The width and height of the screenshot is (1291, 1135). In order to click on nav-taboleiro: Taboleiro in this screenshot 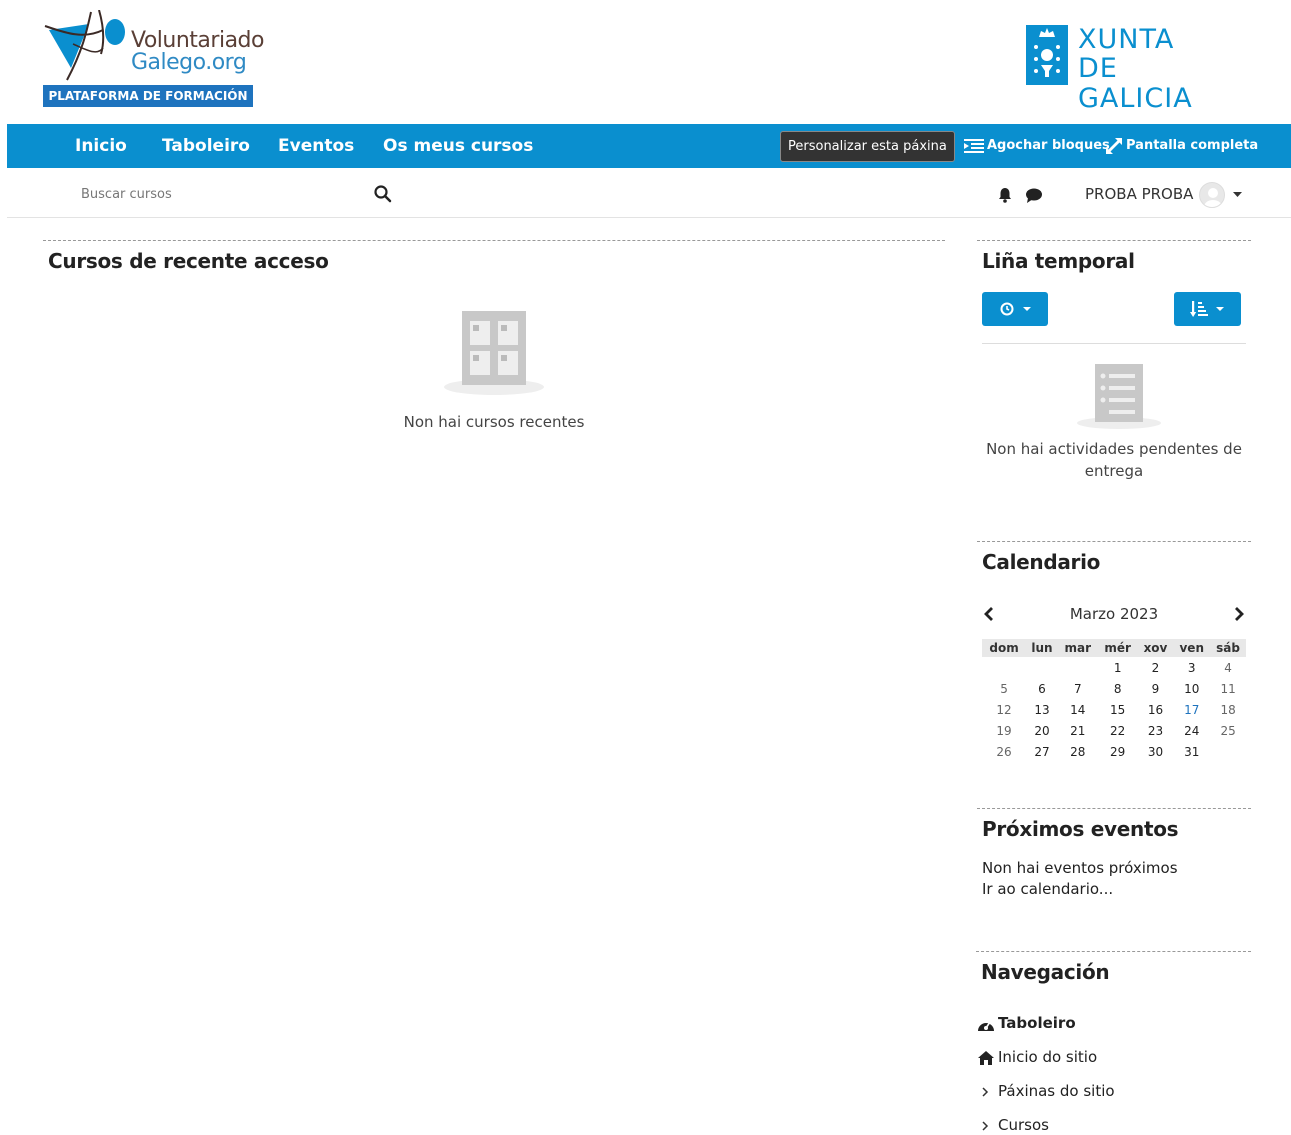, I will do `click(206, 146)`.